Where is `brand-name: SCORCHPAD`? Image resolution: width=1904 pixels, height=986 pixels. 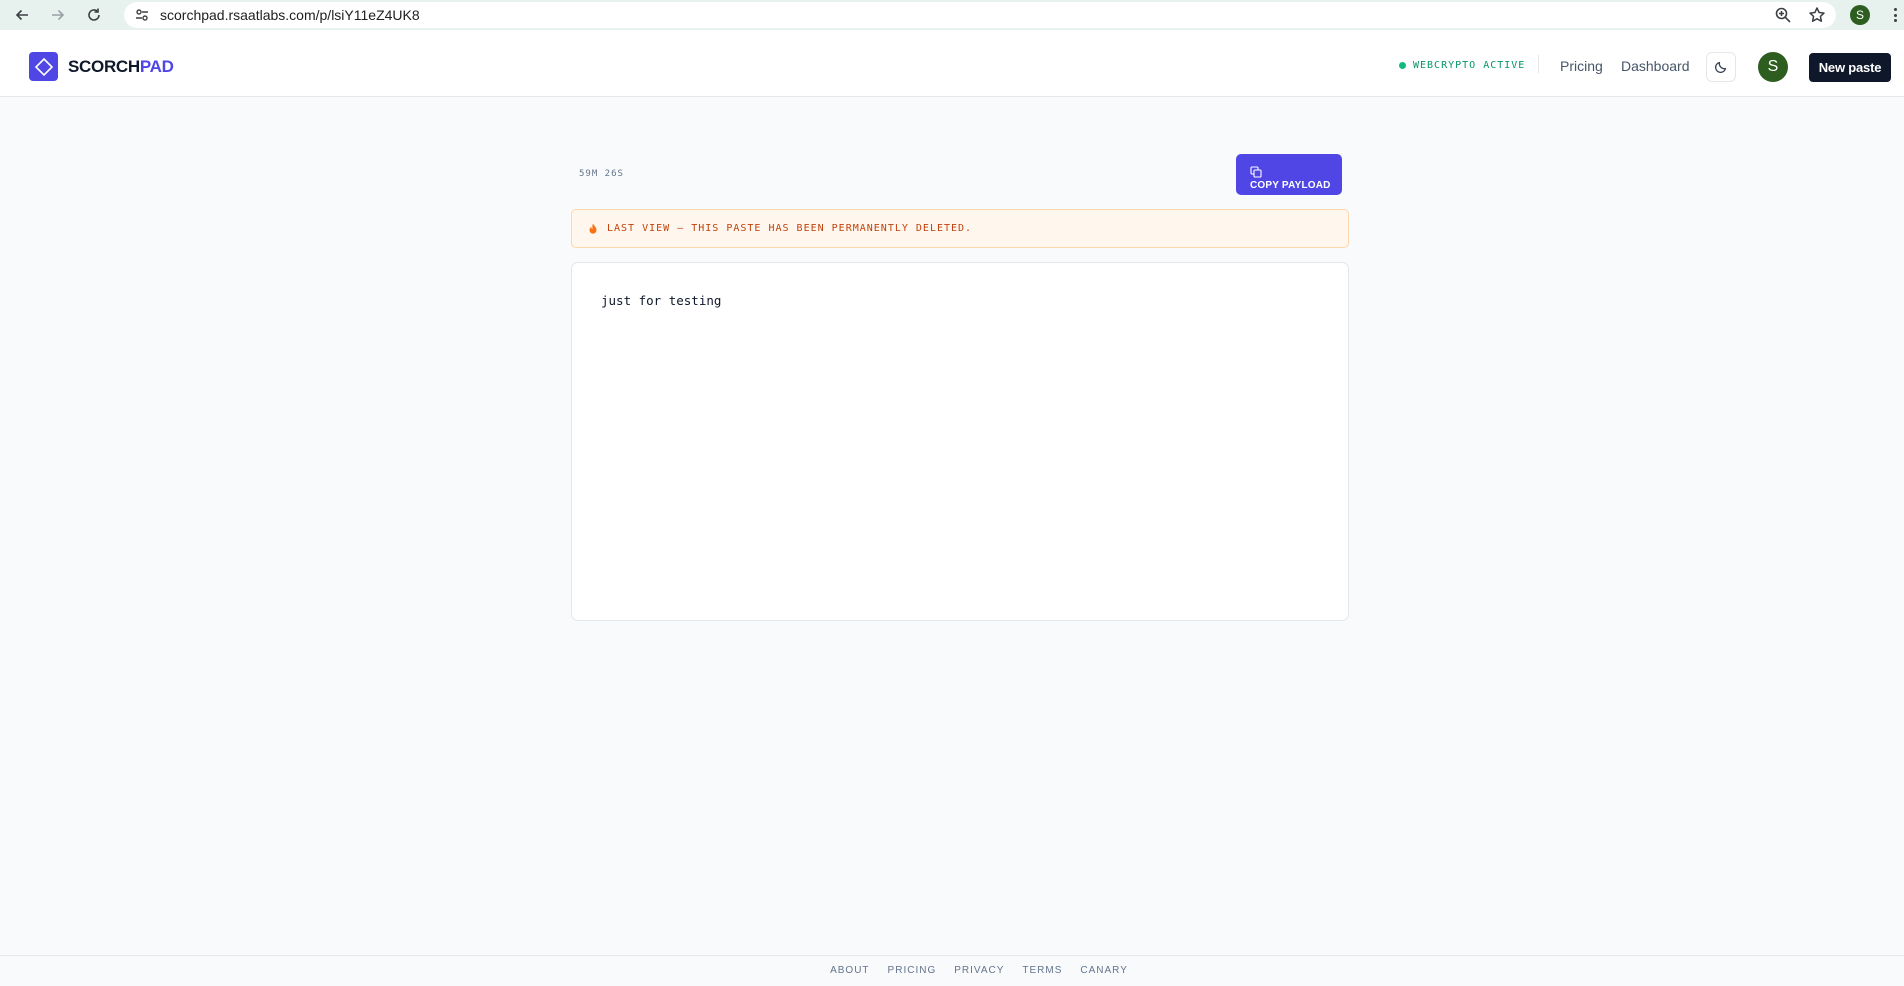 brand-name: SCORCHPAD is located at coordinates (121, 66).